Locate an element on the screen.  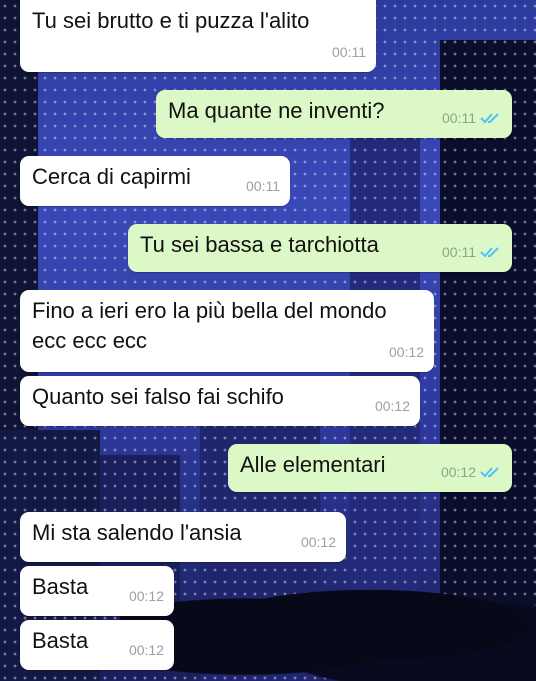
message-incoming: Cerca di capirmi 00:11 is located at coordinates (155, 181).